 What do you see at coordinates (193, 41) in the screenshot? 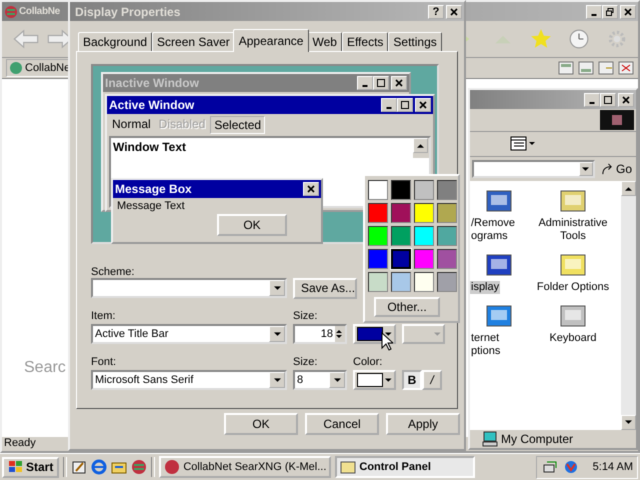
I see `tab: Screen Saver` at bounding box center [193, 41].